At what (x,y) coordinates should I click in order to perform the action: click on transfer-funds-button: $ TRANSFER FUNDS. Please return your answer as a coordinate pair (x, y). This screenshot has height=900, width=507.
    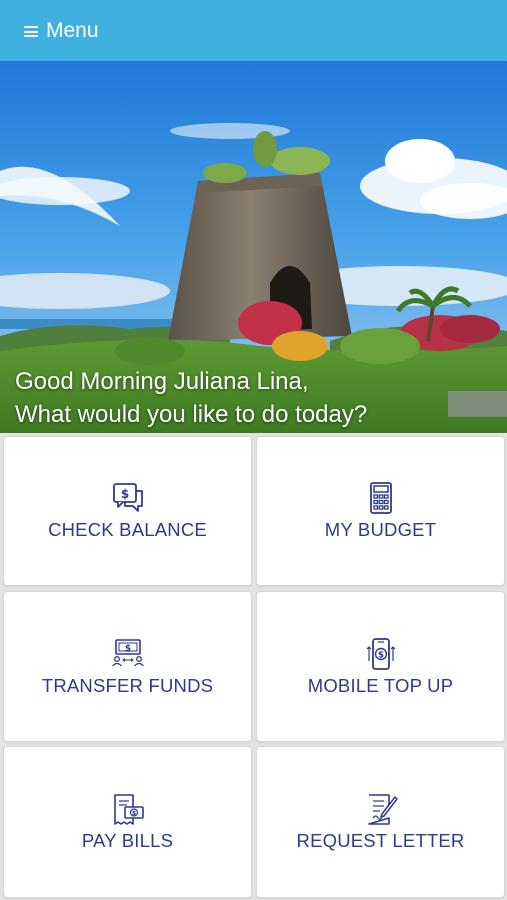
    Looking at the image, I should click on (127, 666).